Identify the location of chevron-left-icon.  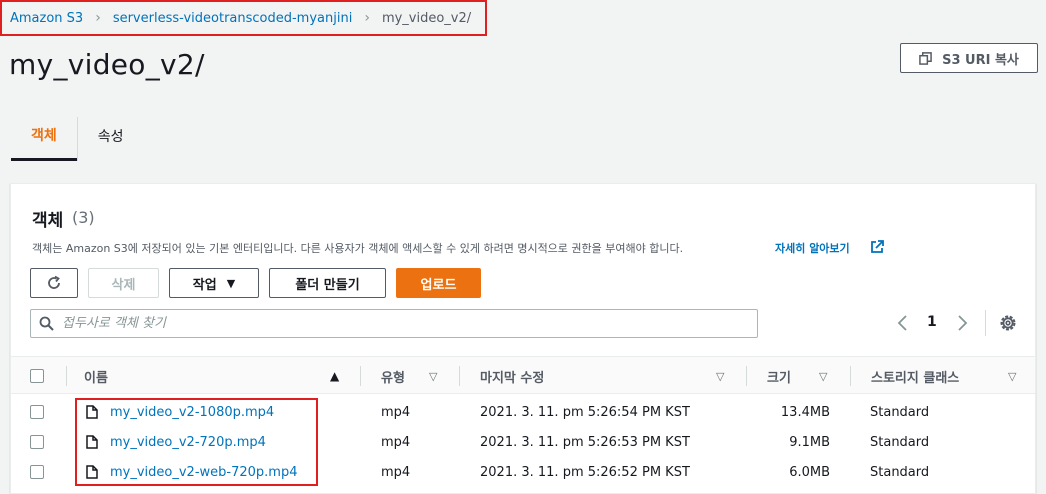
(903, 323).